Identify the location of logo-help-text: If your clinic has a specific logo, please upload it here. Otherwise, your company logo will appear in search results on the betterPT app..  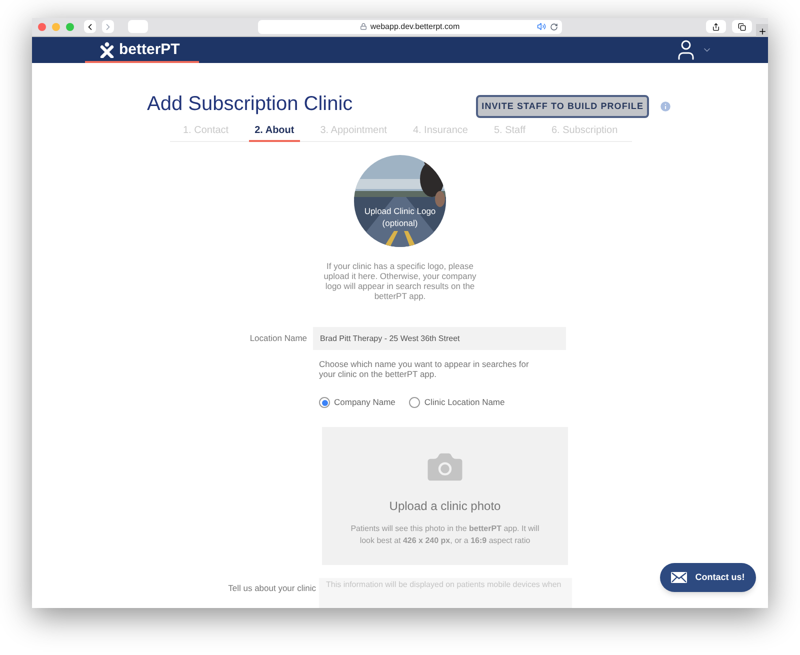
(400, 281).